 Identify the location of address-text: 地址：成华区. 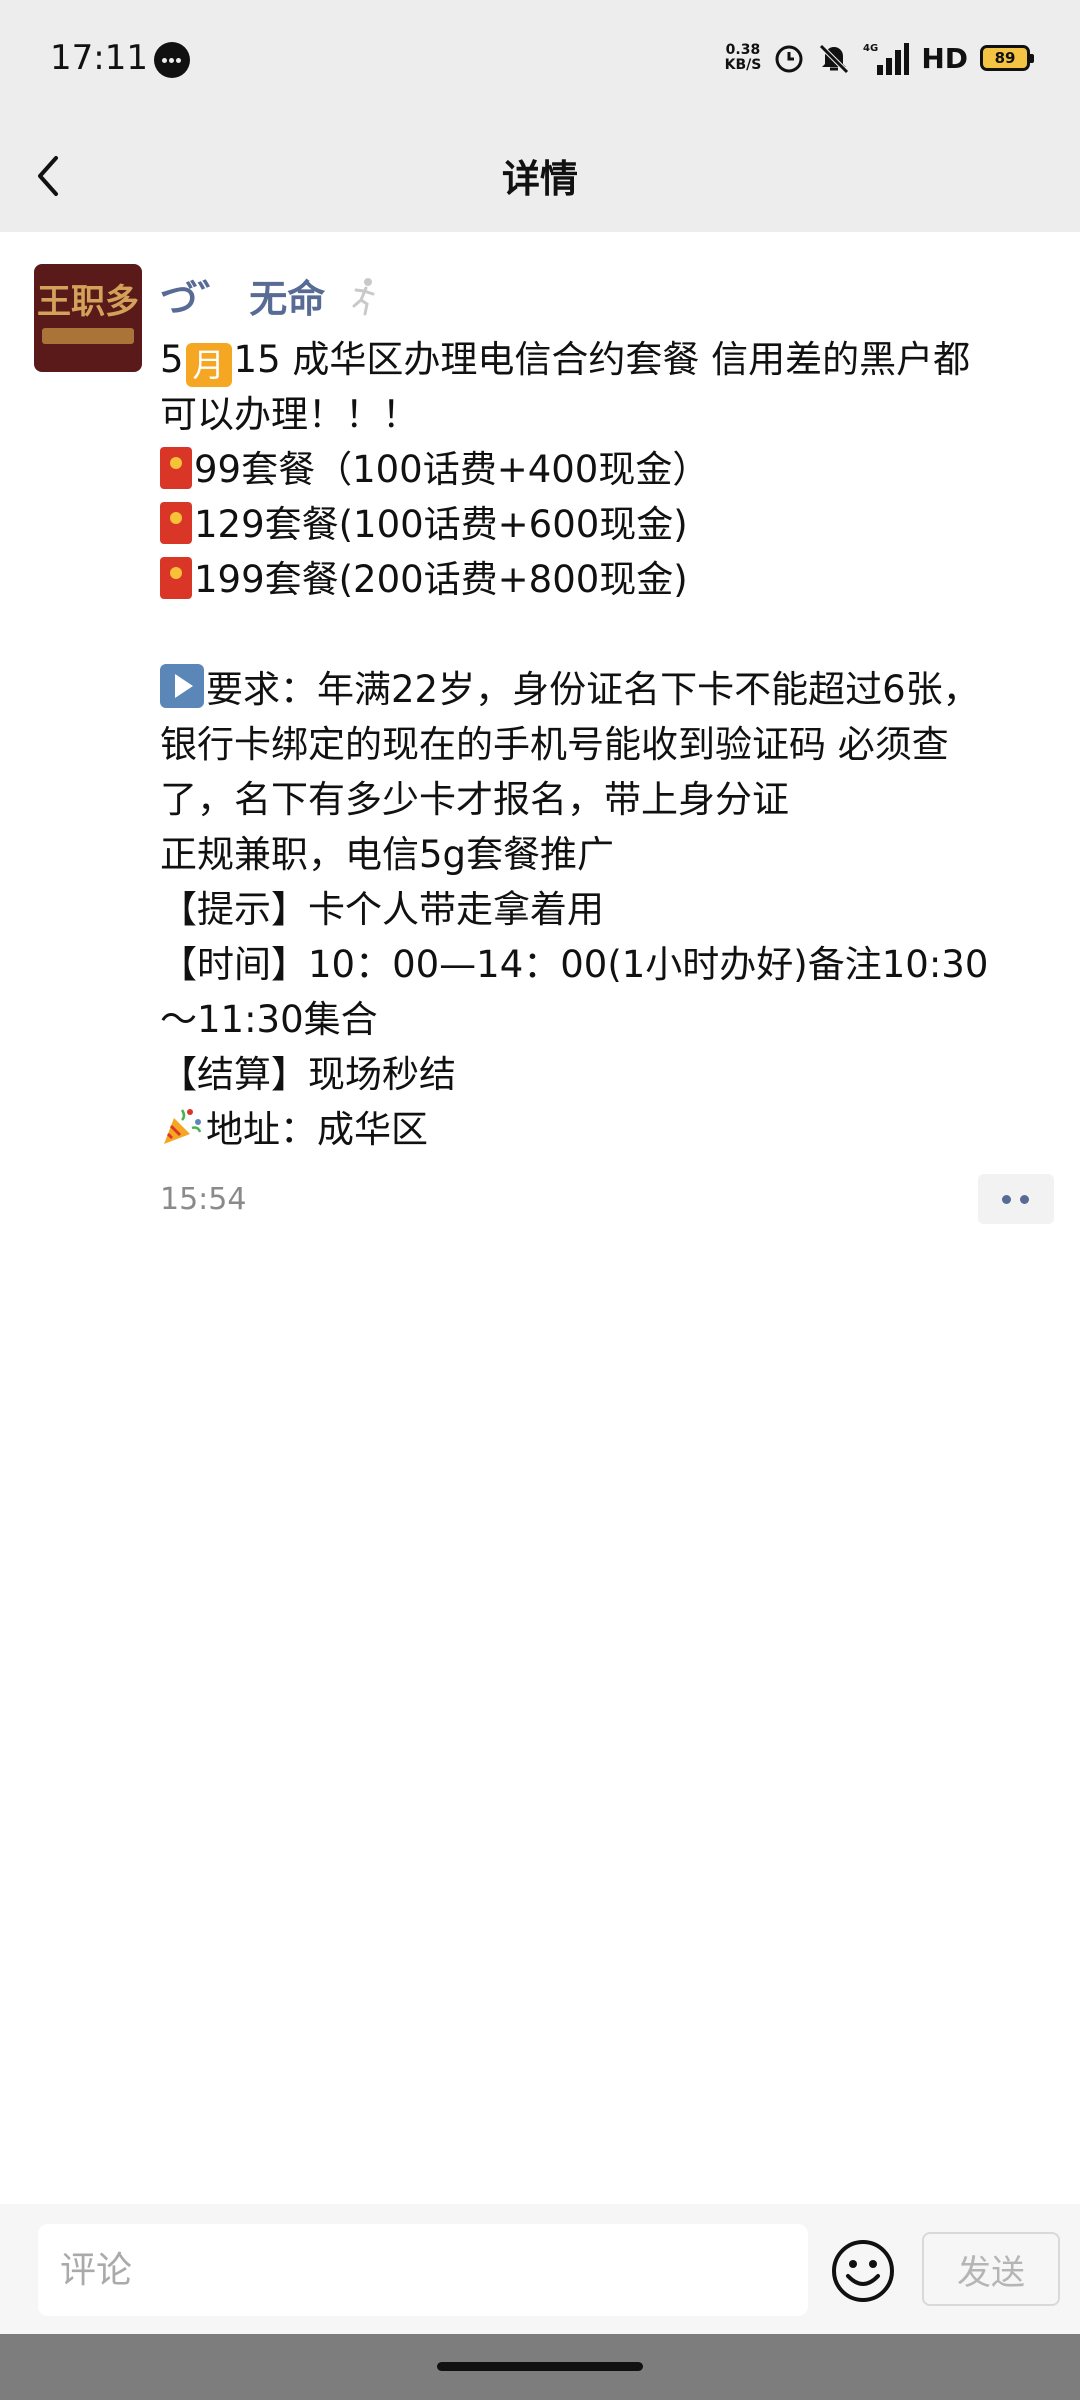
(317, 1129).